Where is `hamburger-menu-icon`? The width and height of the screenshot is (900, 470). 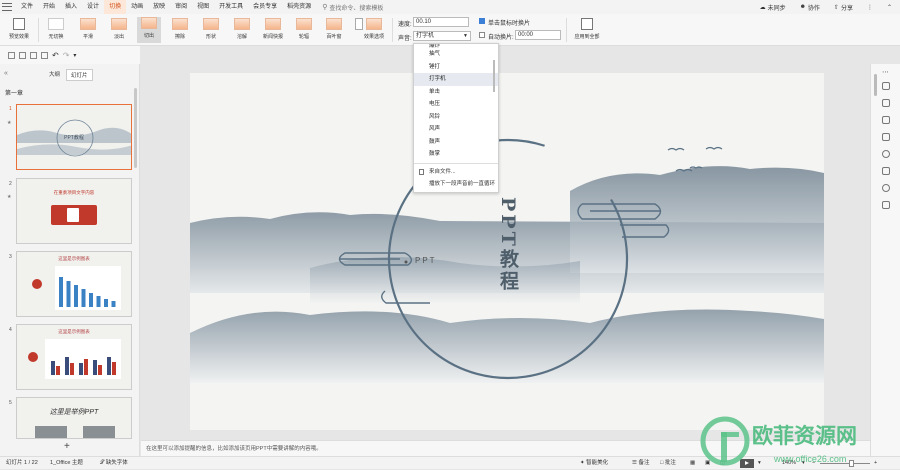 hamburger-menu-icon is located at coordinates (7, 7).